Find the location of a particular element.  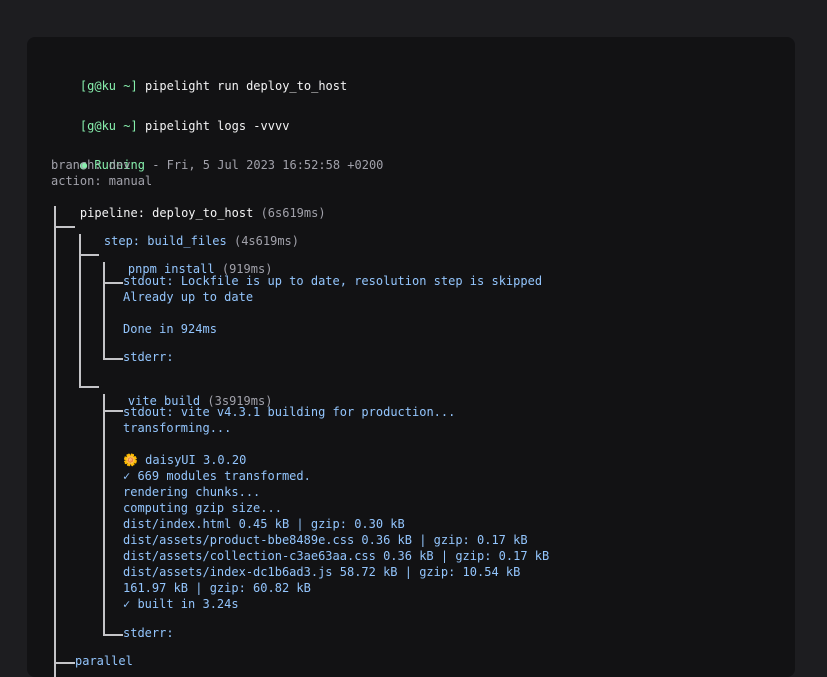

tree-connector-step is located at coordinates (64, 227).